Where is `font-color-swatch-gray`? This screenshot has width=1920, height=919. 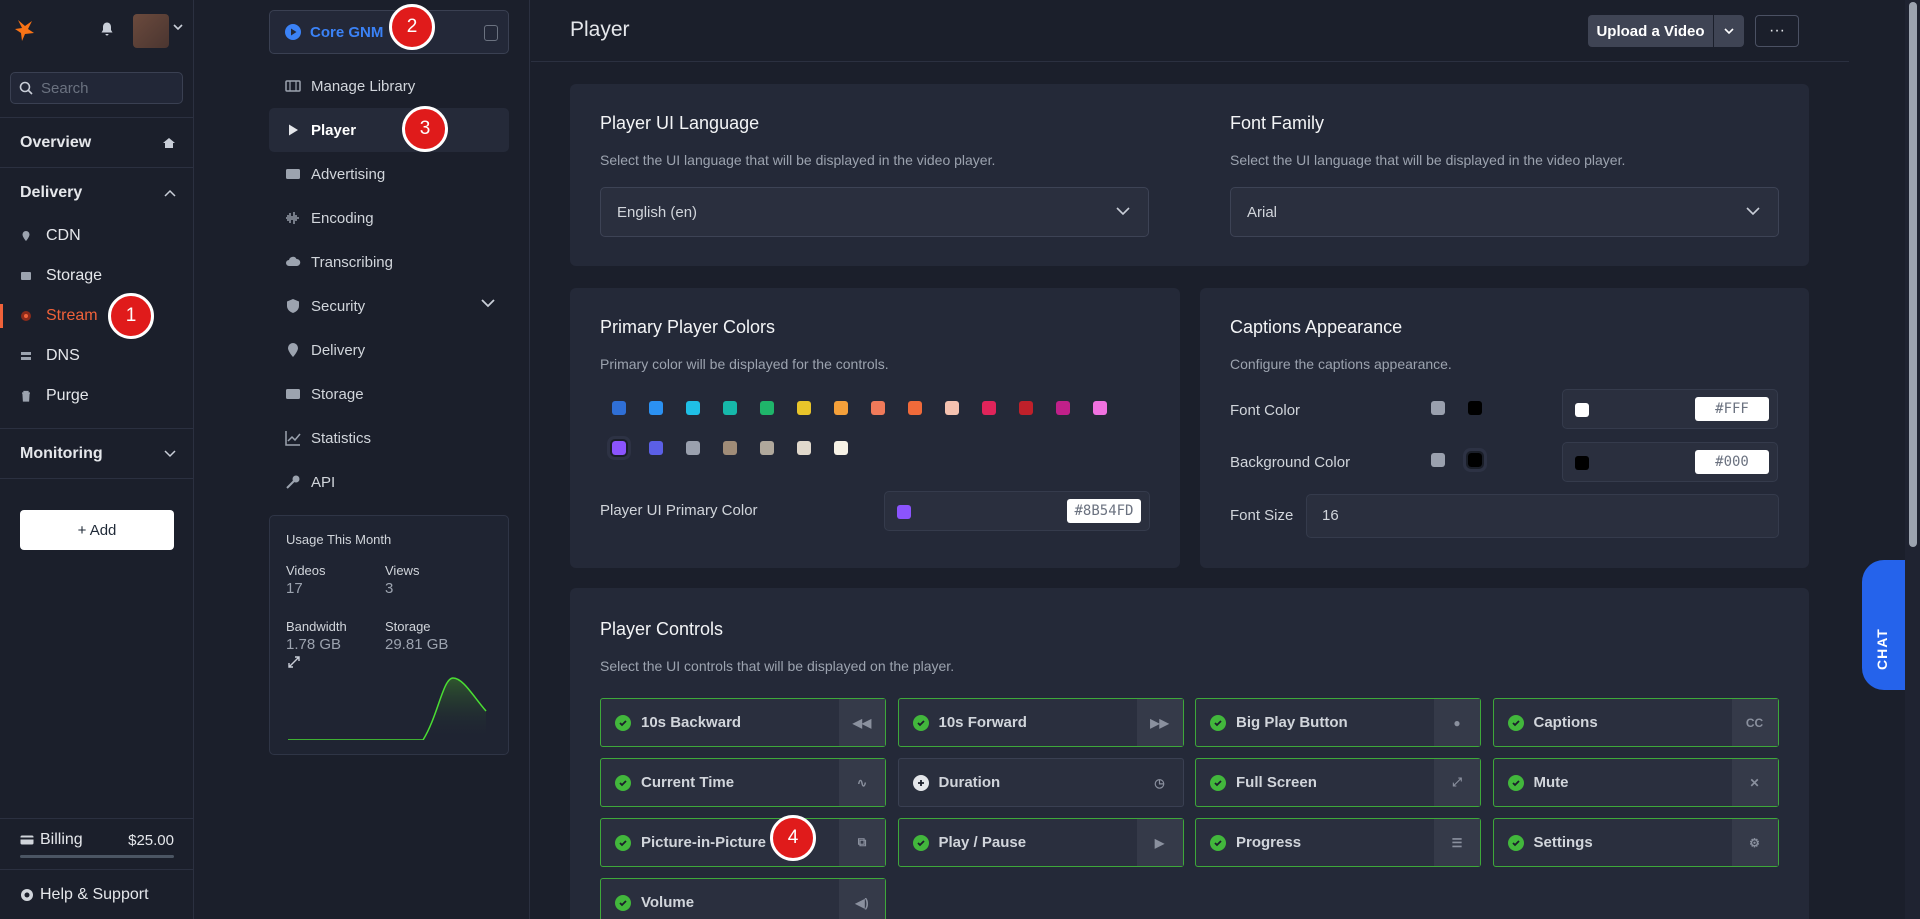
font-color-swatch-gray is located at coordinates (1438, 408).